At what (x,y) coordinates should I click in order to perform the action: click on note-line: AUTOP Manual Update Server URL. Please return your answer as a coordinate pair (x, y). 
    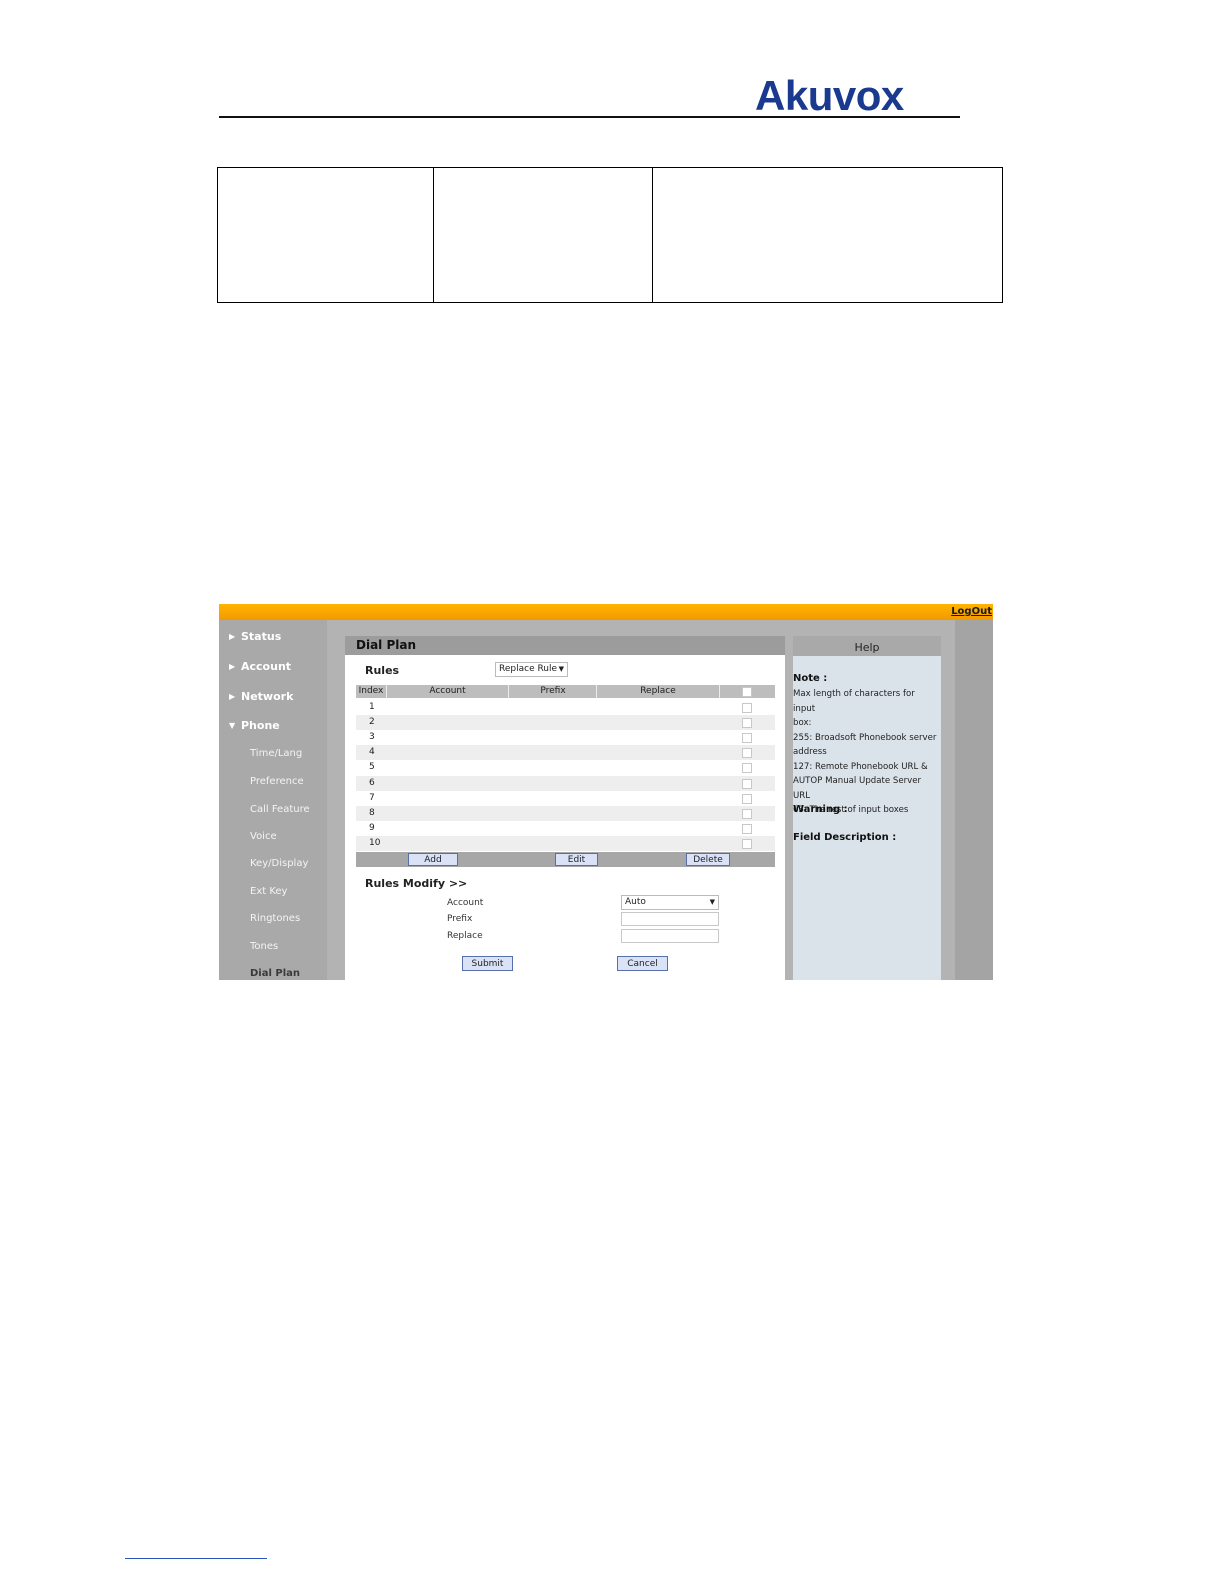
    Looking at the image, I should click on (857, 788).